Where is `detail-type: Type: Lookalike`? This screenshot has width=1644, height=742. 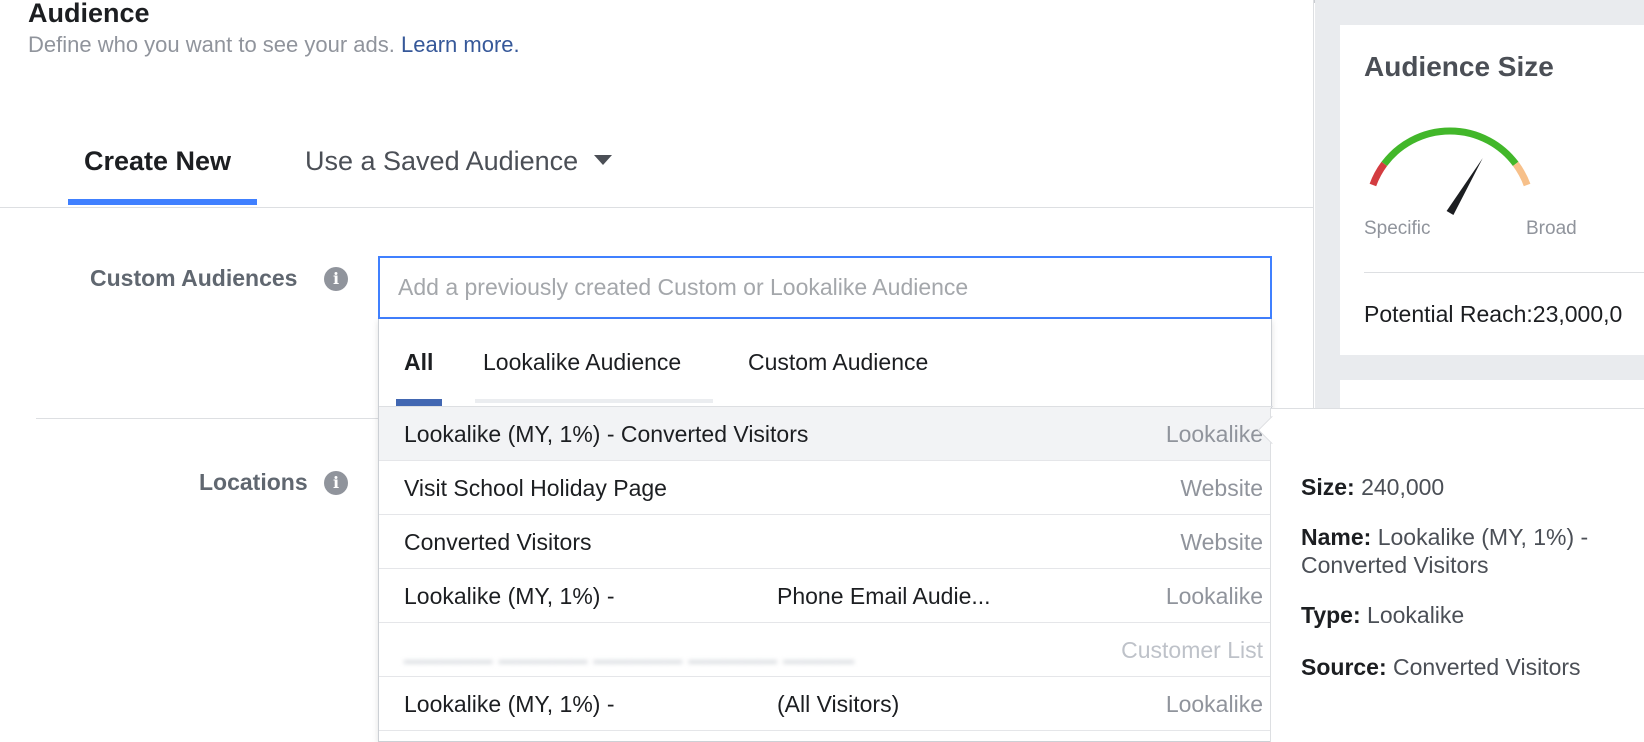
detail-type: Type: Lookalike is located at coordinates (1466, 615).